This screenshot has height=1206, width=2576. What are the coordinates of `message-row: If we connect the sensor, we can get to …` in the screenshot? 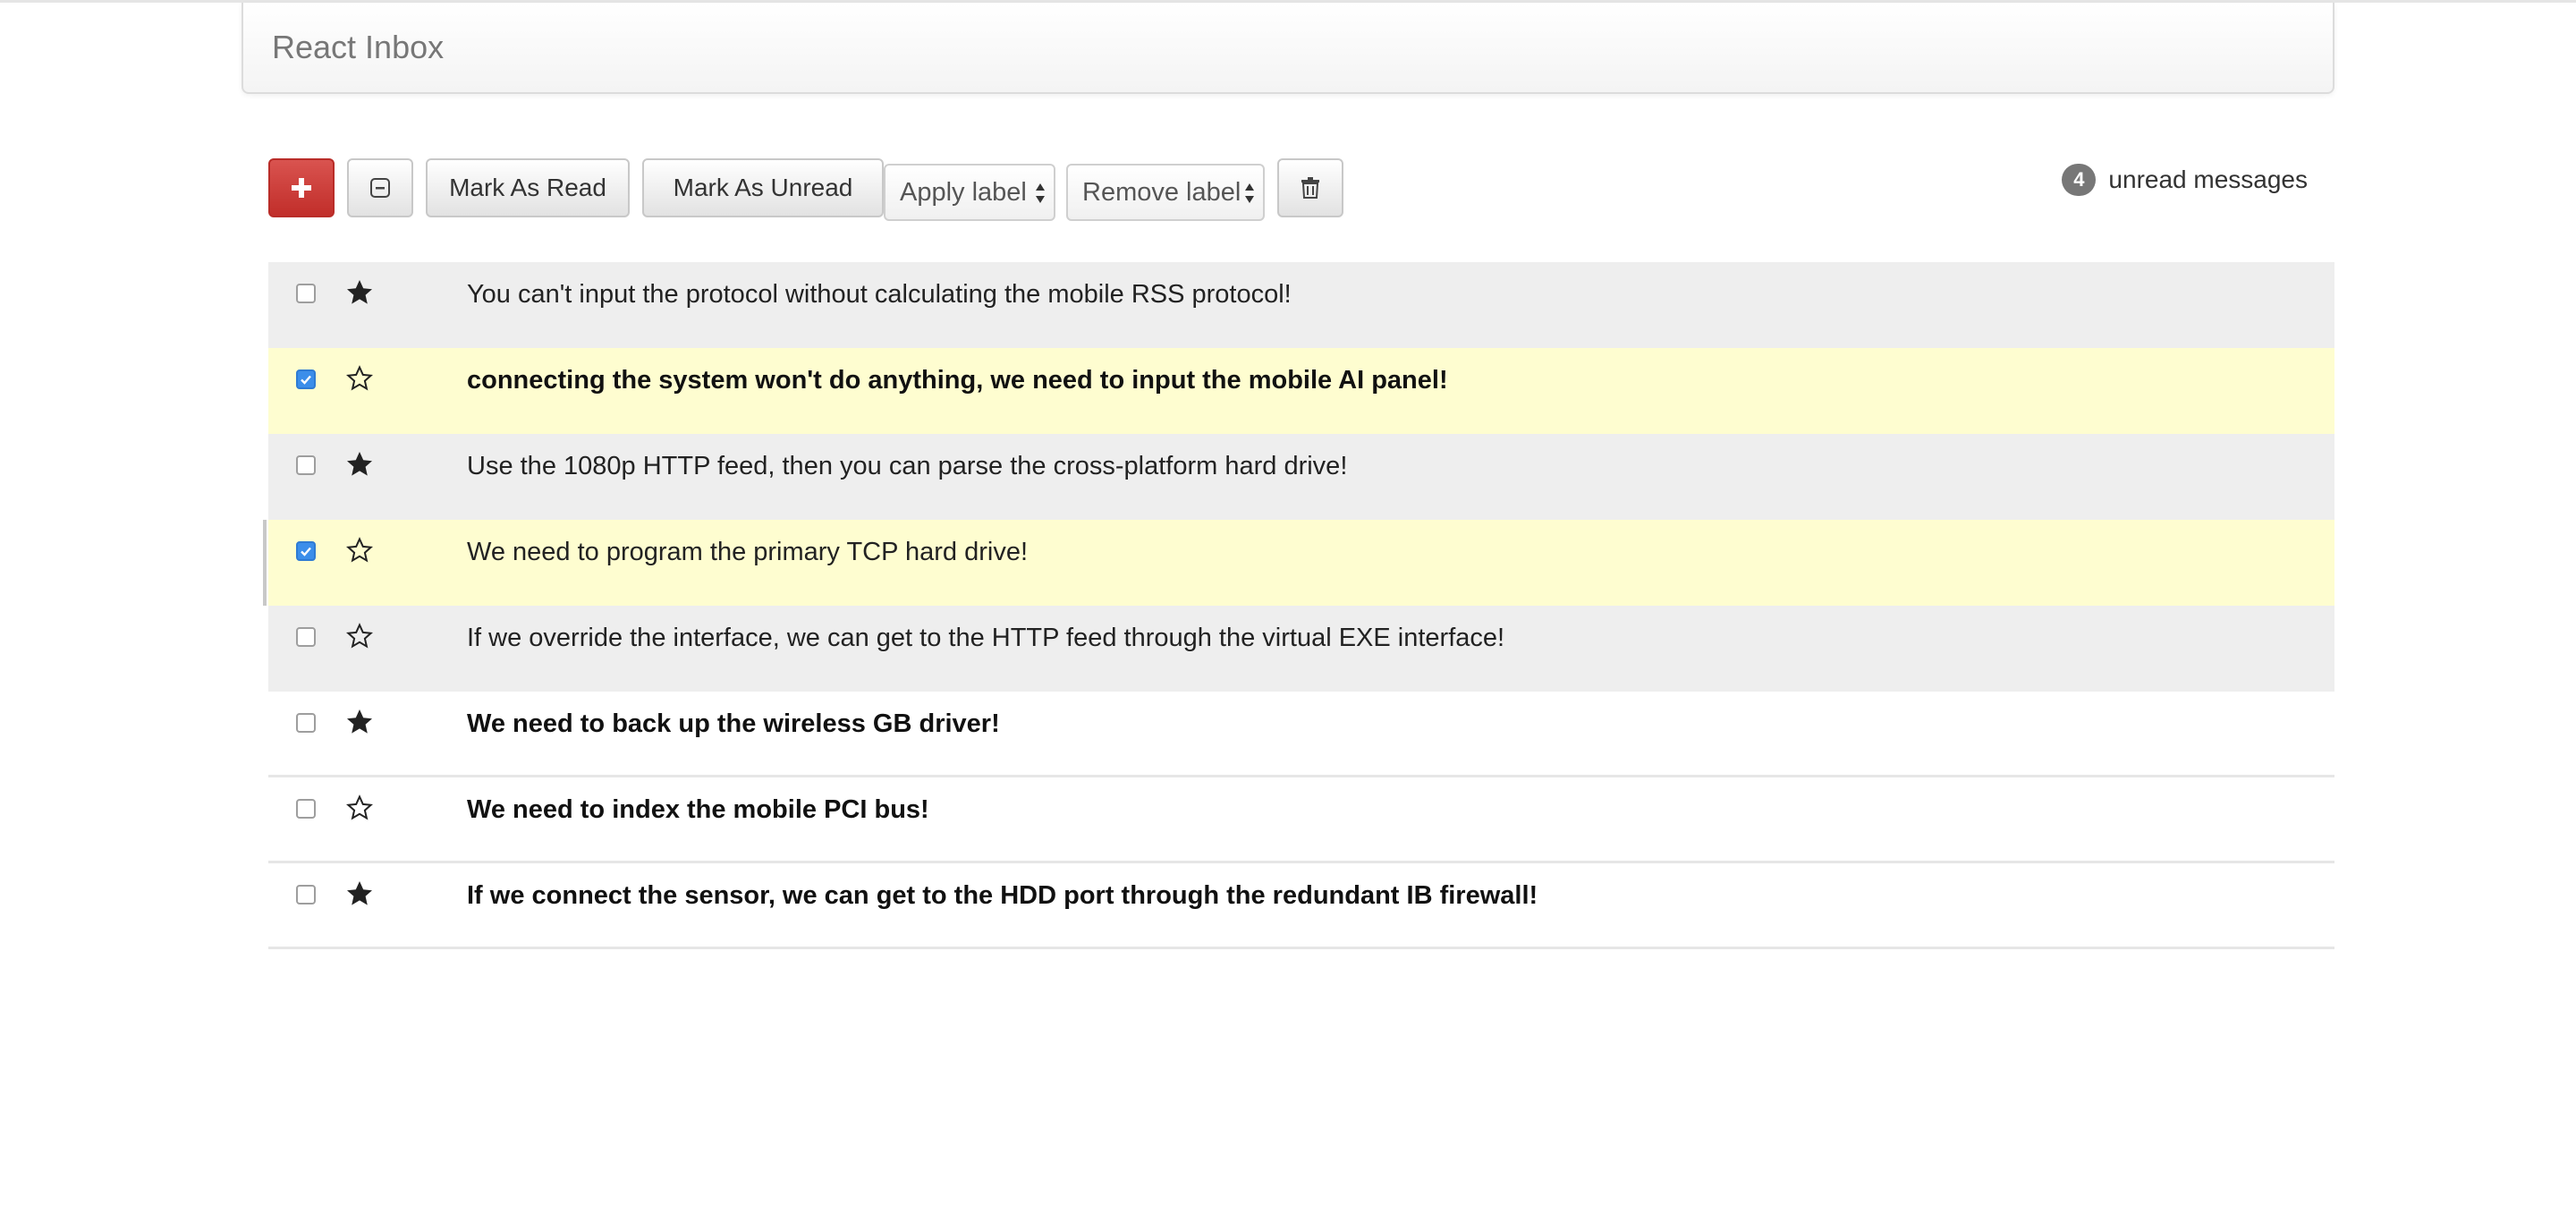 It's located at (1301, 906).